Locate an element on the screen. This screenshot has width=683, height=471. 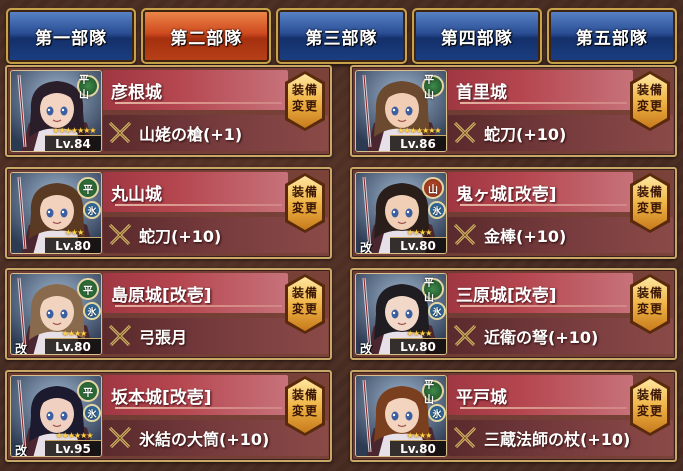
portrait-frame: 山 氷 ★★★★ Lv.80 改 is located at coordinates (401, 213).